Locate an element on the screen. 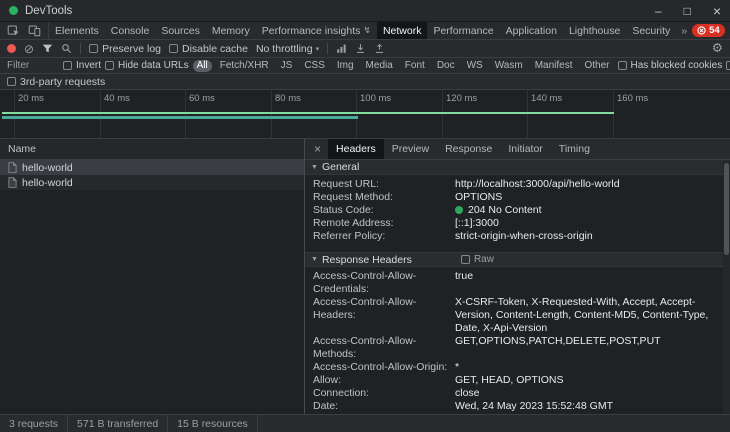  timeline-tick: 80 ms is located at coordinates (288, 98).